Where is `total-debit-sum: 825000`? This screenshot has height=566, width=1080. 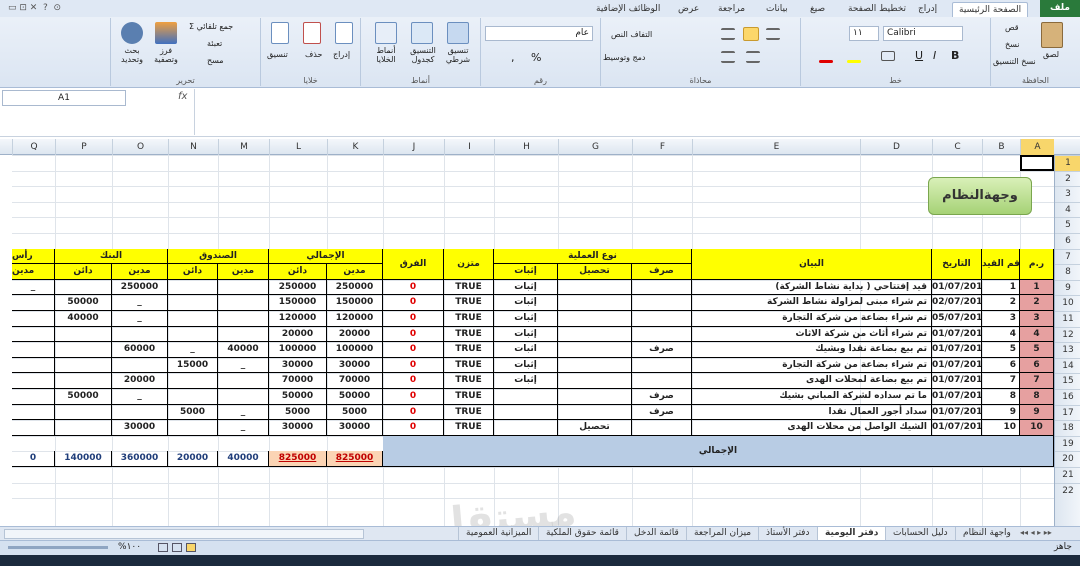 total-debit-sum: 825000 is located at coordinates (355, 459).